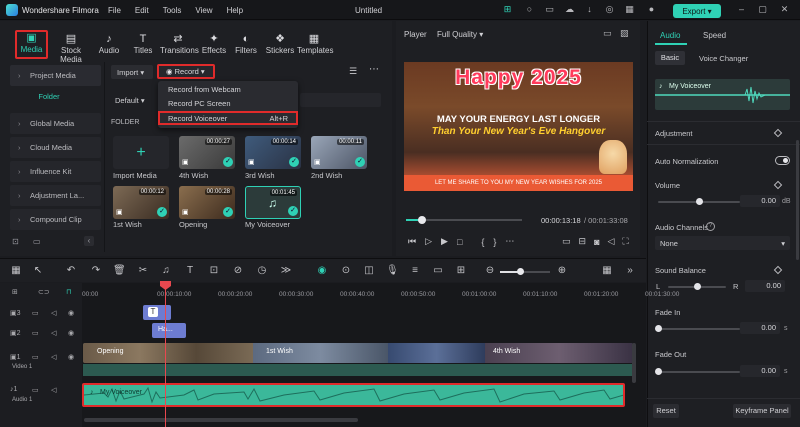  I want to click on download-icon: ↓, so click(589, 9).